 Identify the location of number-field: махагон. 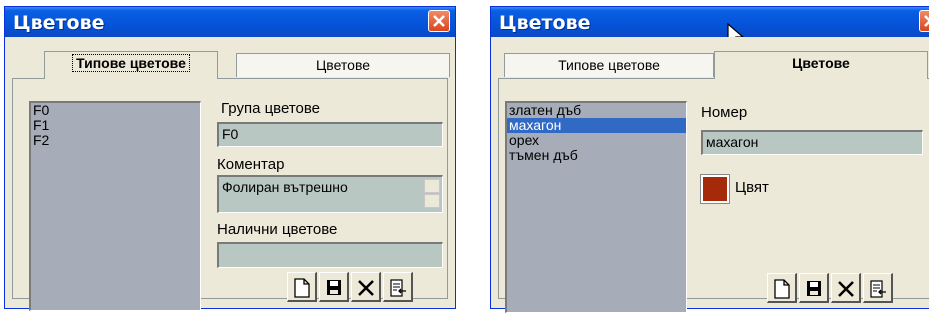
(812, 142).